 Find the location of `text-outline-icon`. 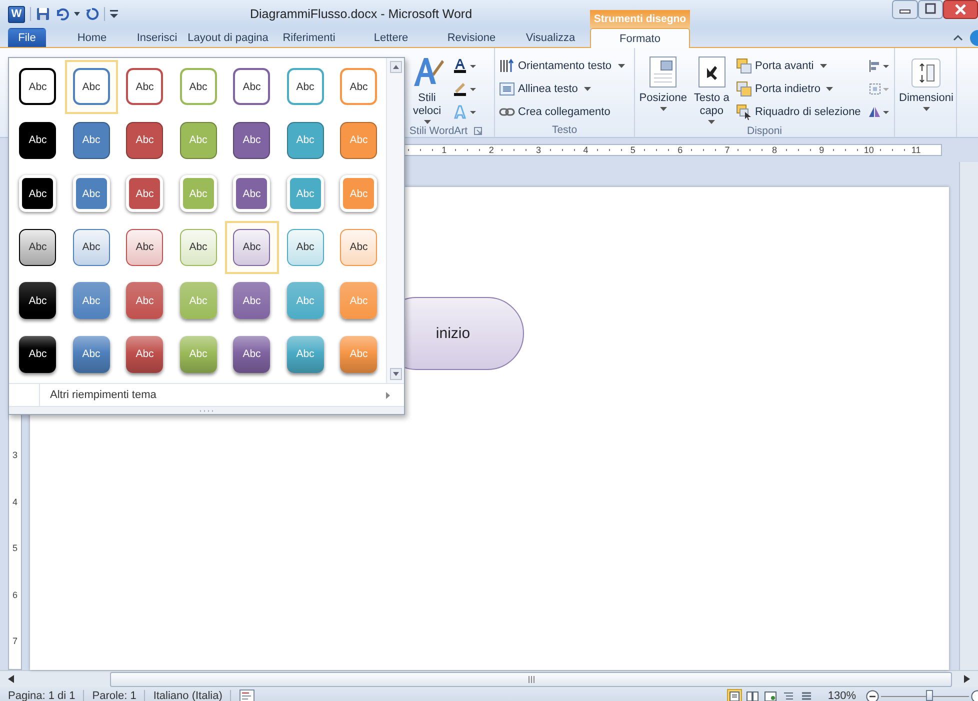

text-outline-icon is located at coordinates (465, 89).